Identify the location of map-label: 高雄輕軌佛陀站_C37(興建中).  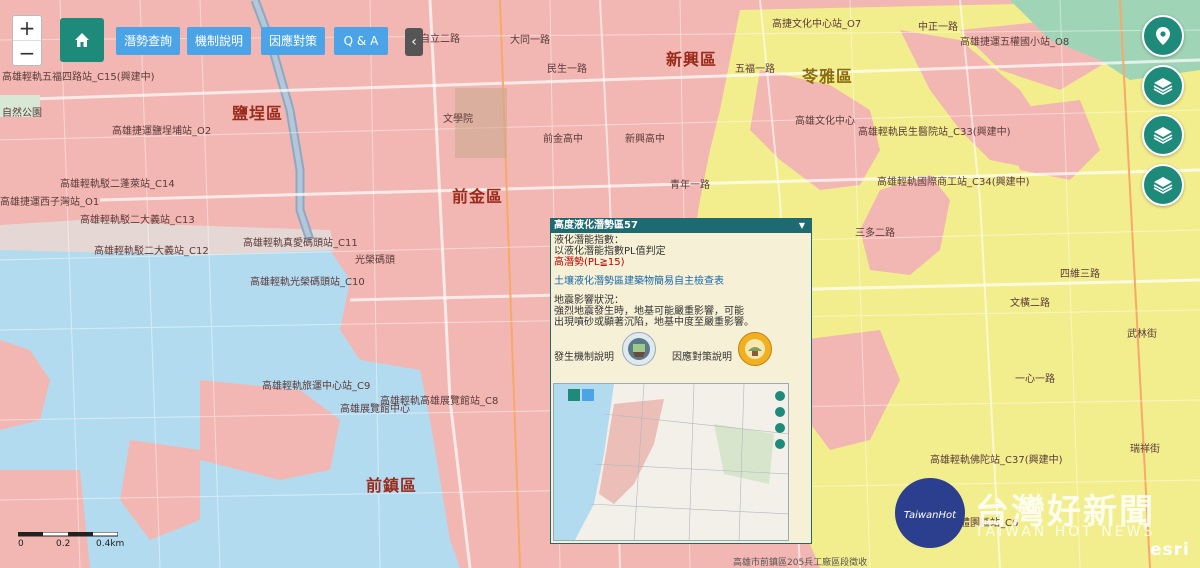
(996, 460).